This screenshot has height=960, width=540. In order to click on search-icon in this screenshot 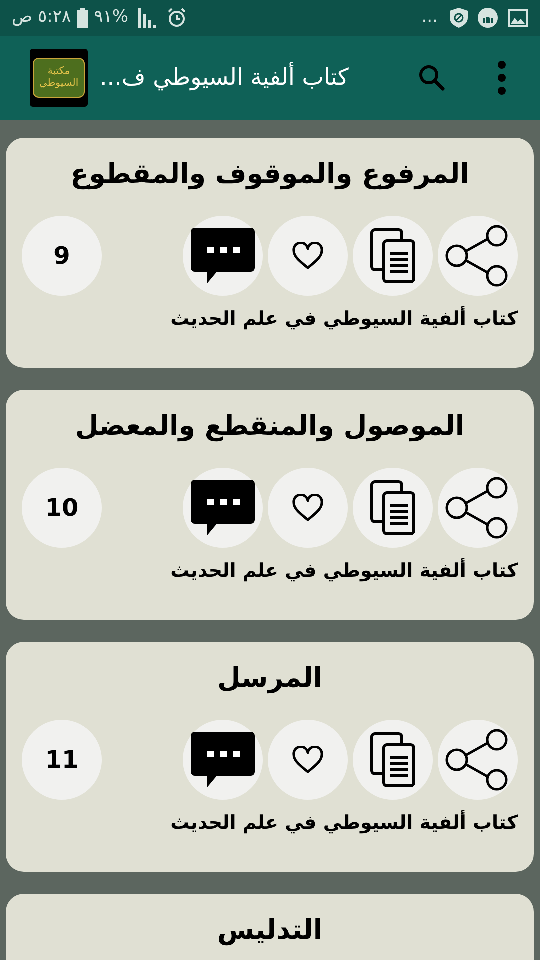, I will do `click(432, 78)`.